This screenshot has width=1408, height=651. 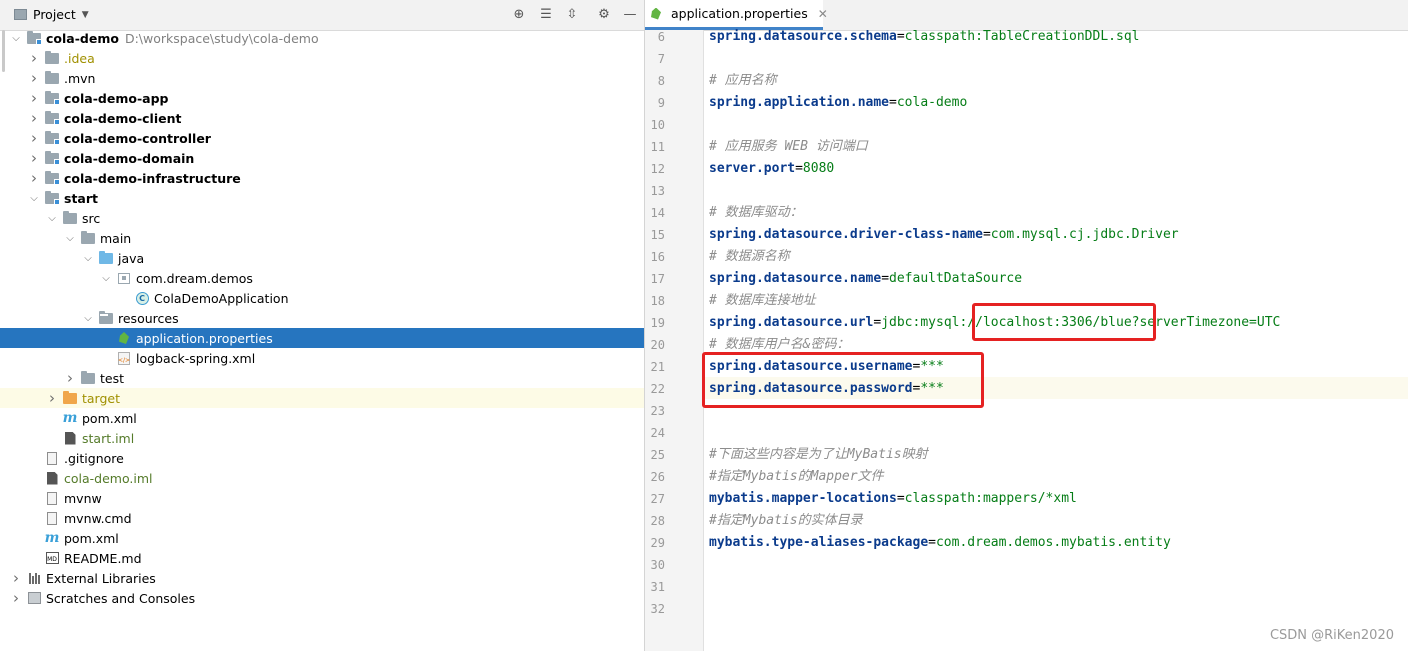 What do you see at coordinates (196, 358) in the screenshot?
I see `tree-item-label: logback-spring.xml` at bounding box center [196, 358].